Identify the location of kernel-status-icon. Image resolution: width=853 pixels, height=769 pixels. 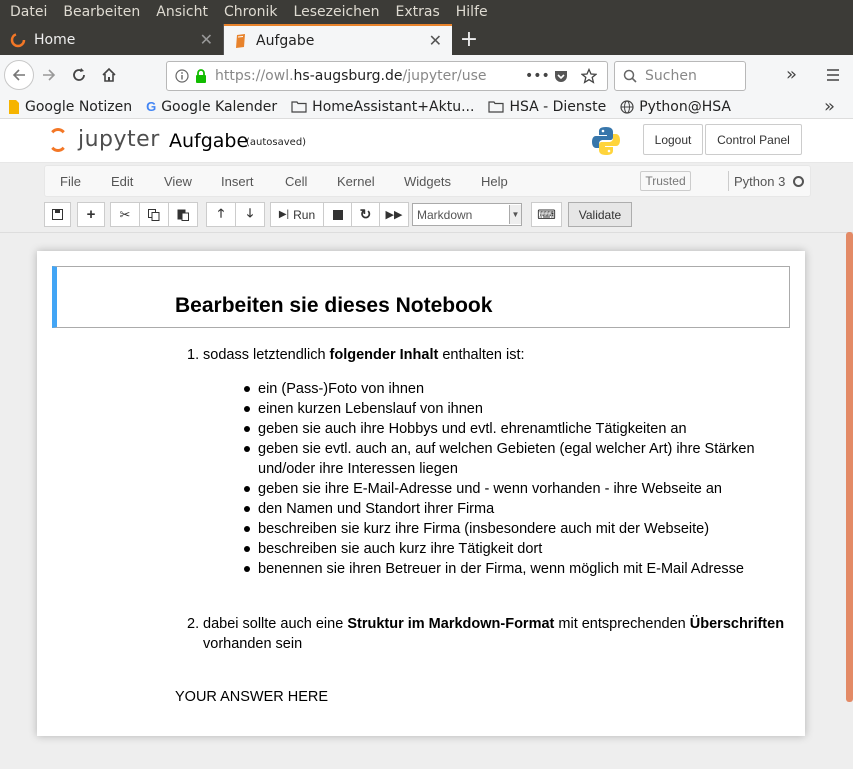
(799, 181).